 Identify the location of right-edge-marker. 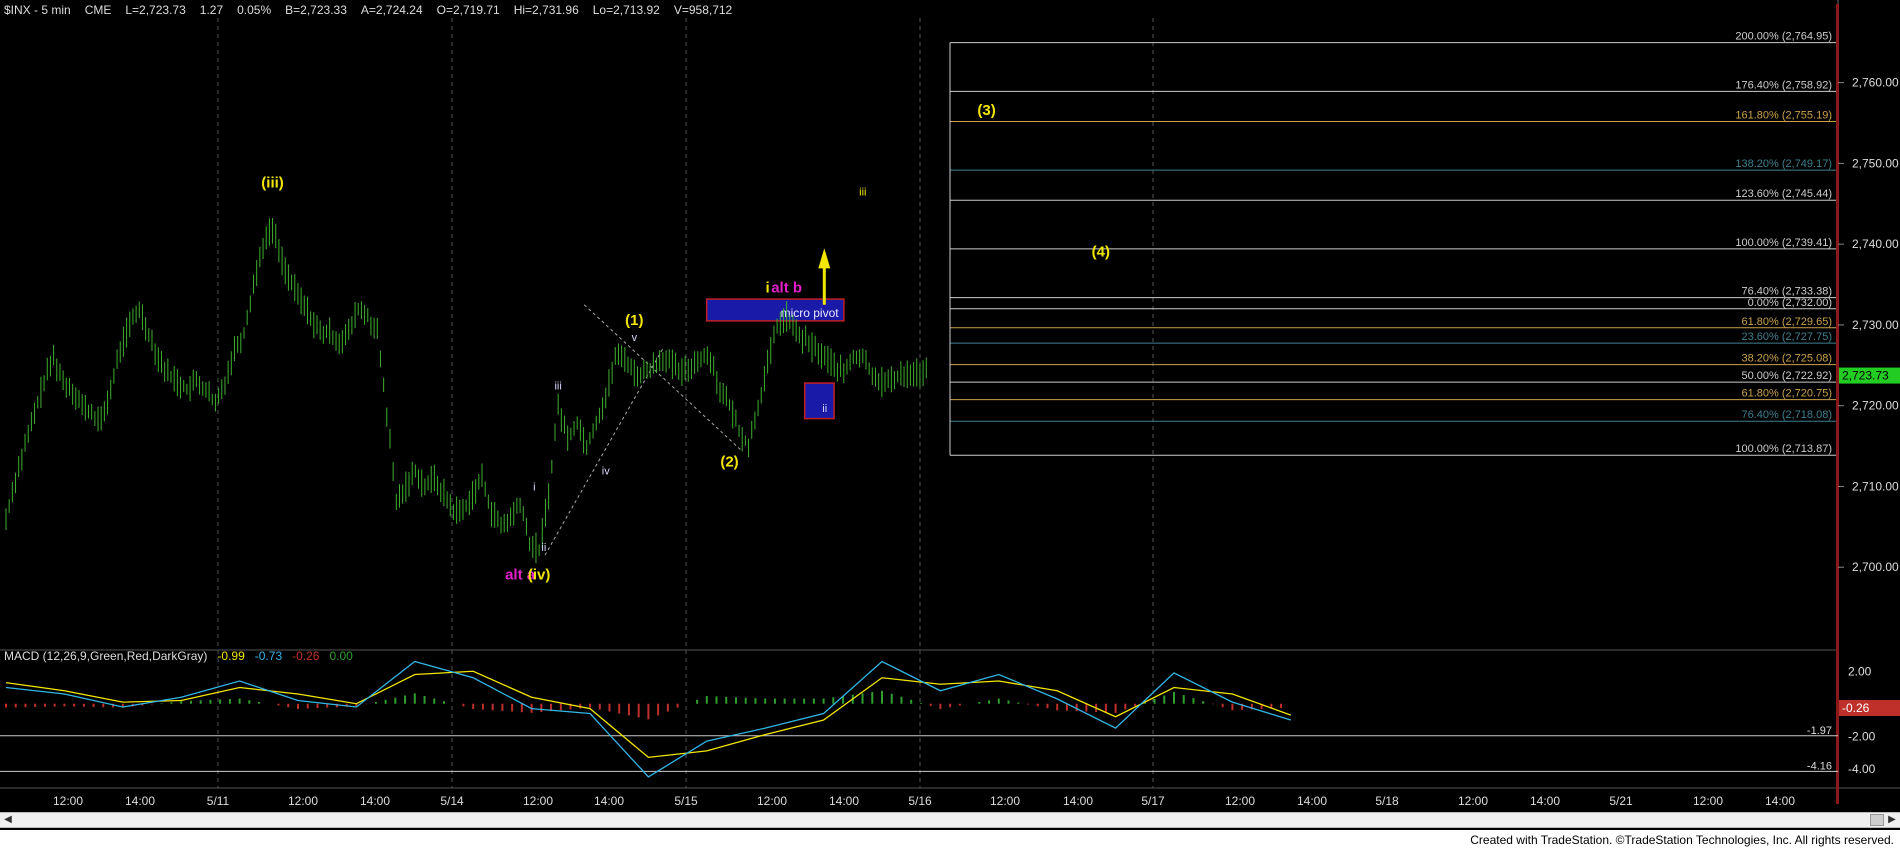
(1837, 404).